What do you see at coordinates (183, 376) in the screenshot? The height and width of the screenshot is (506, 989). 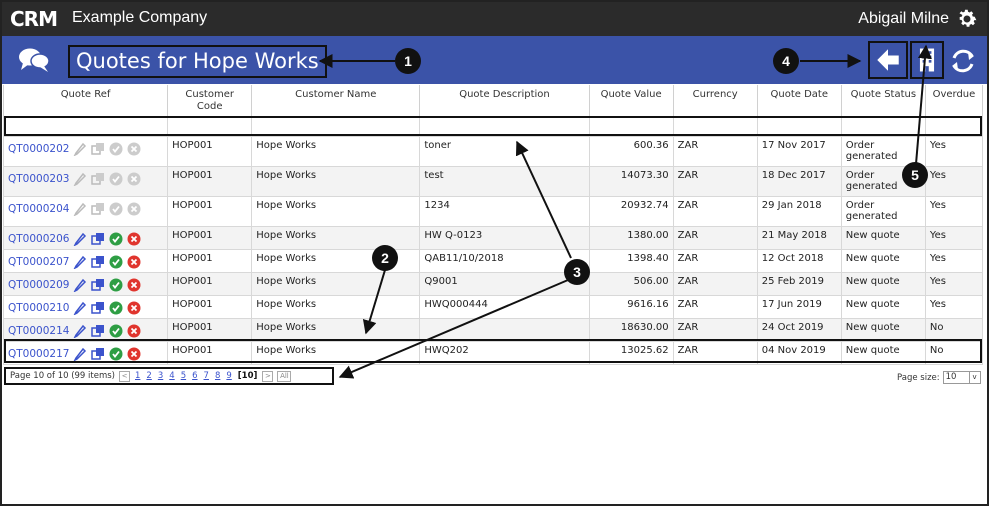 I see `pager-page-link: 5` at bounding box center [183, 376].